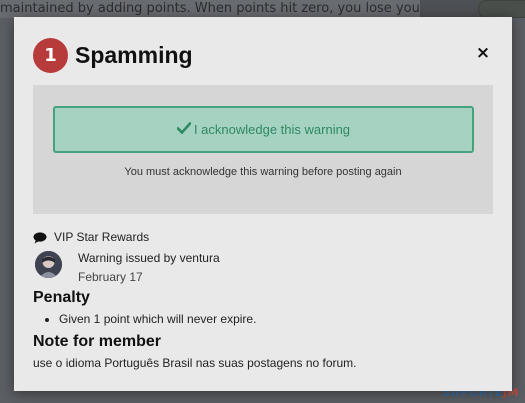  Describe the element at coordinates (149, 258) in the screenshot. I see `issued-by-text: Warning issued by ventura` at that location.